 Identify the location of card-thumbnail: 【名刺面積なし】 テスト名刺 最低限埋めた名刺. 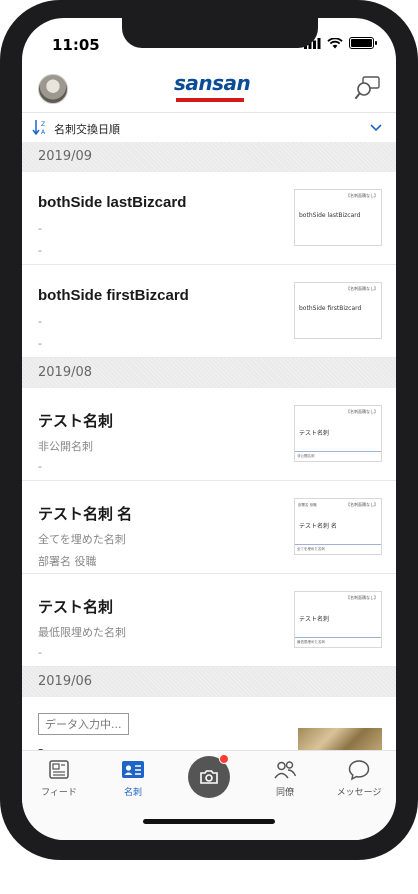
(338, 619).